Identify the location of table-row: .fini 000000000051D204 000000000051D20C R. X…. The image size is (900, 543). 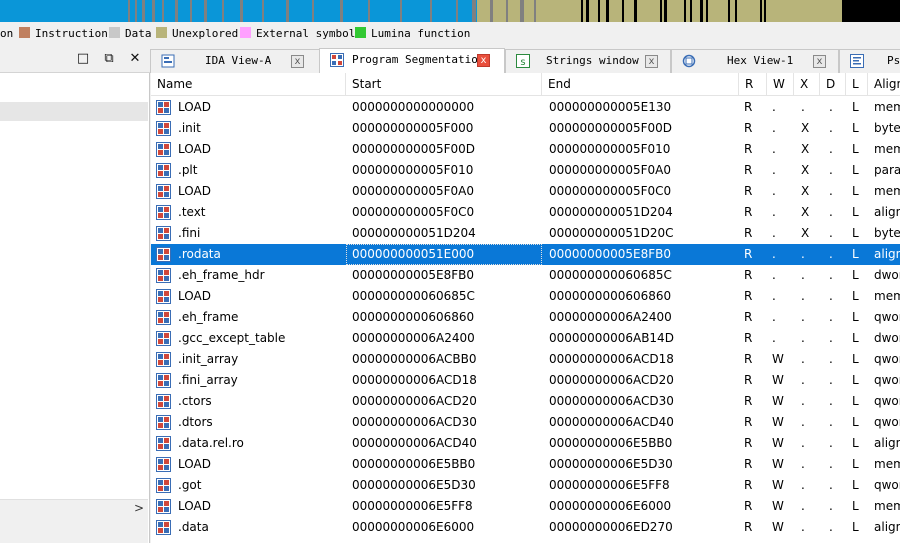
(525, 233).